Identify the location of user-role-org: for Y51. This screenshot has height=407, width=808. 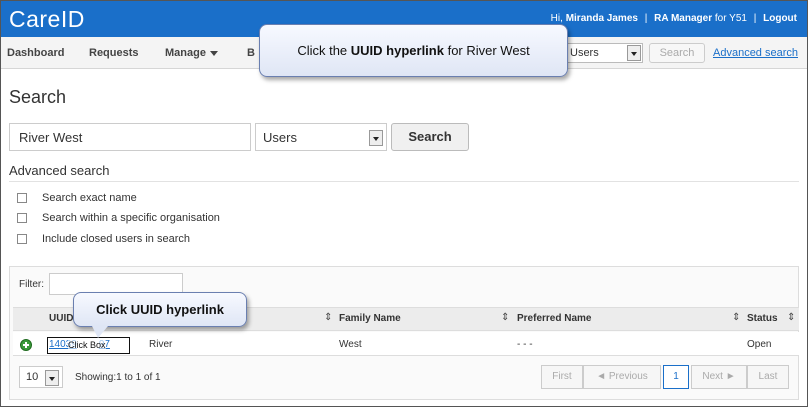
(730, 18).